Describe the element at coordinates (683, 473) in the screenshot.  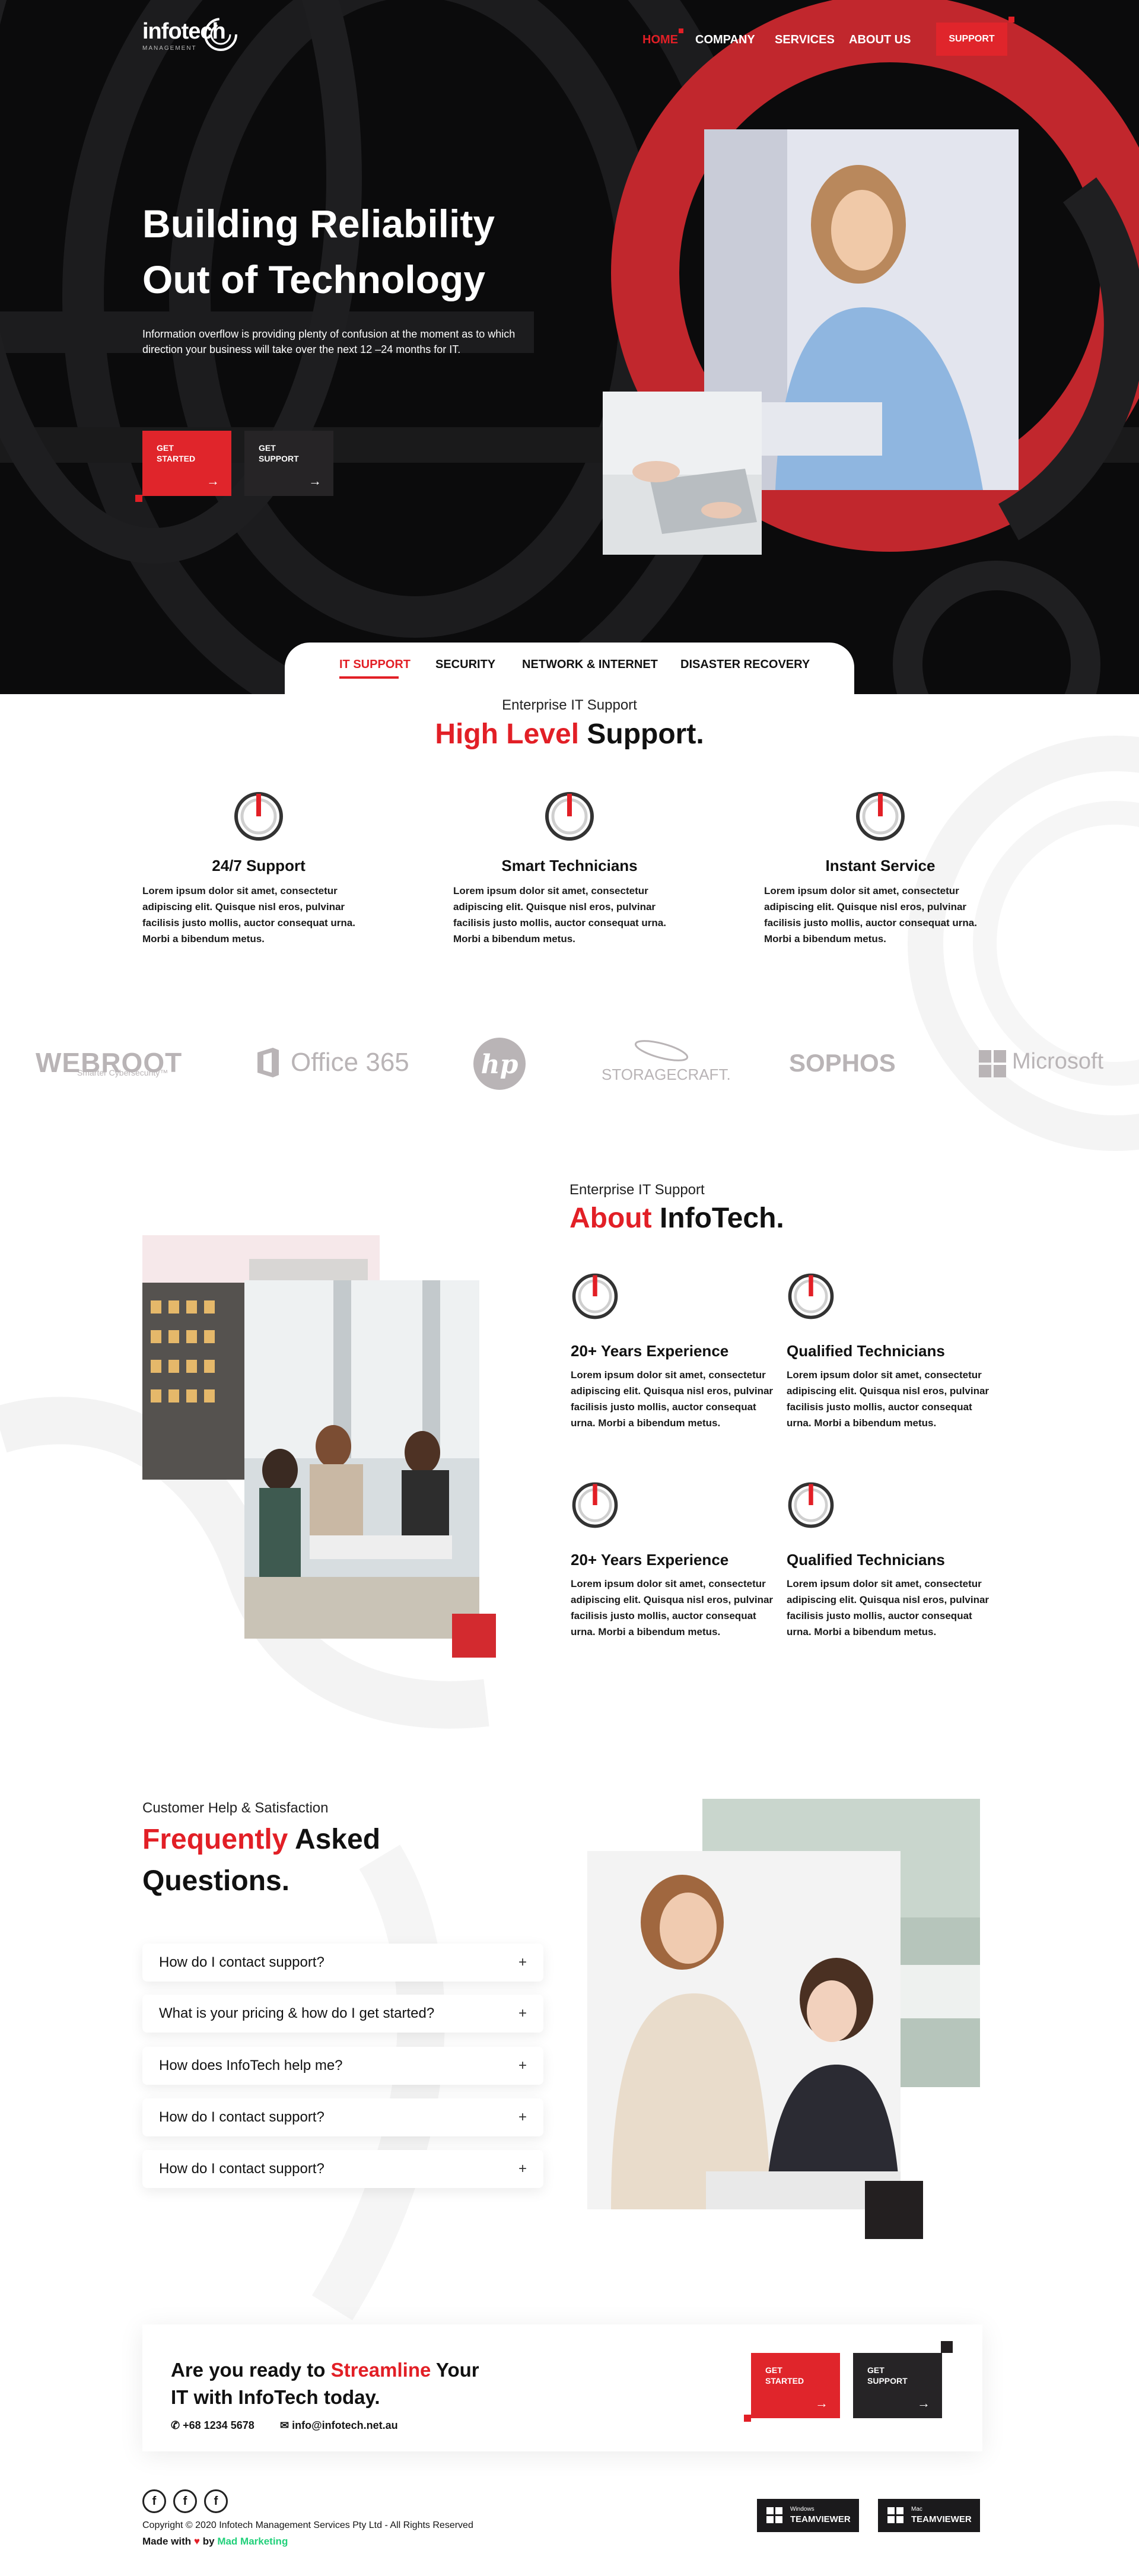
I see `hero-photo-laptop` at that location.